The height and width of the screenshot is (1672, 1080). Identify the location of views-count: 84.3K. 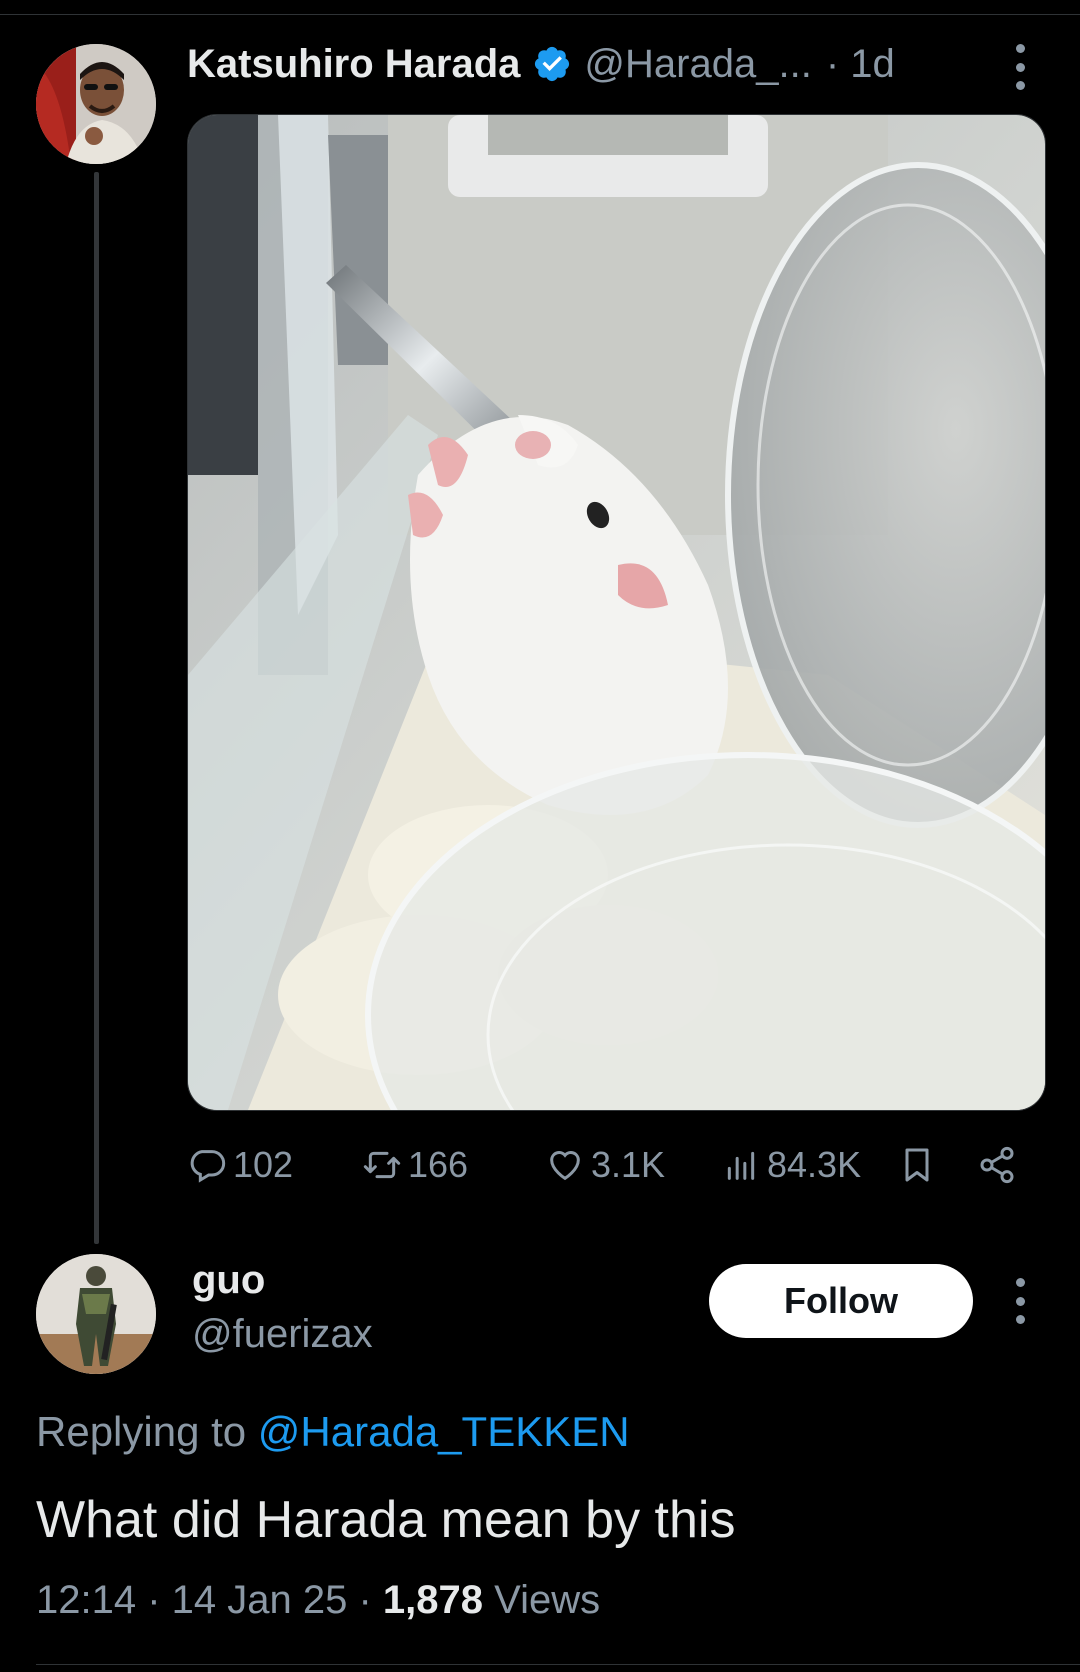
(814, 1164).